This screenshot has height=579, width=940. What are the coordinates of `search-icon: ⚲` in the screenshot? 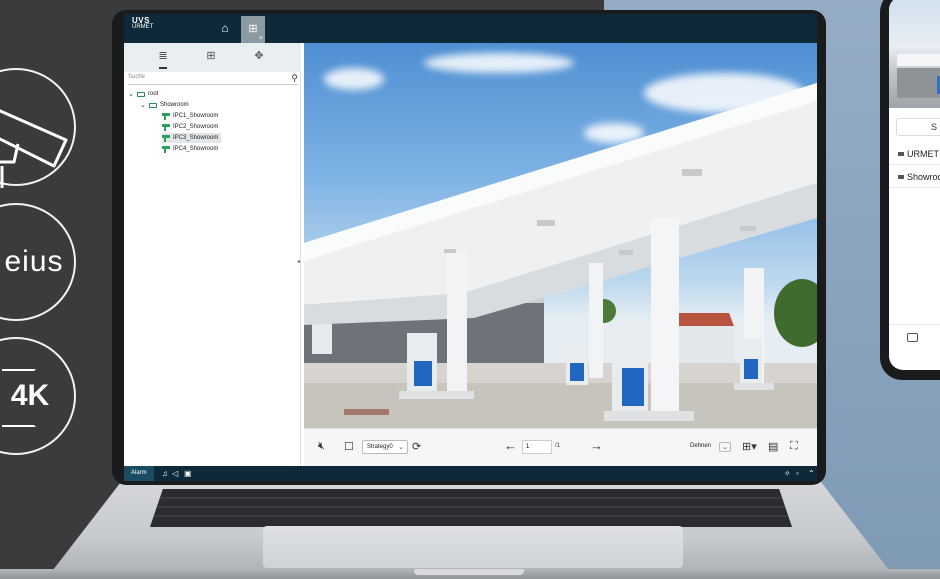 It's located at (294, 78).